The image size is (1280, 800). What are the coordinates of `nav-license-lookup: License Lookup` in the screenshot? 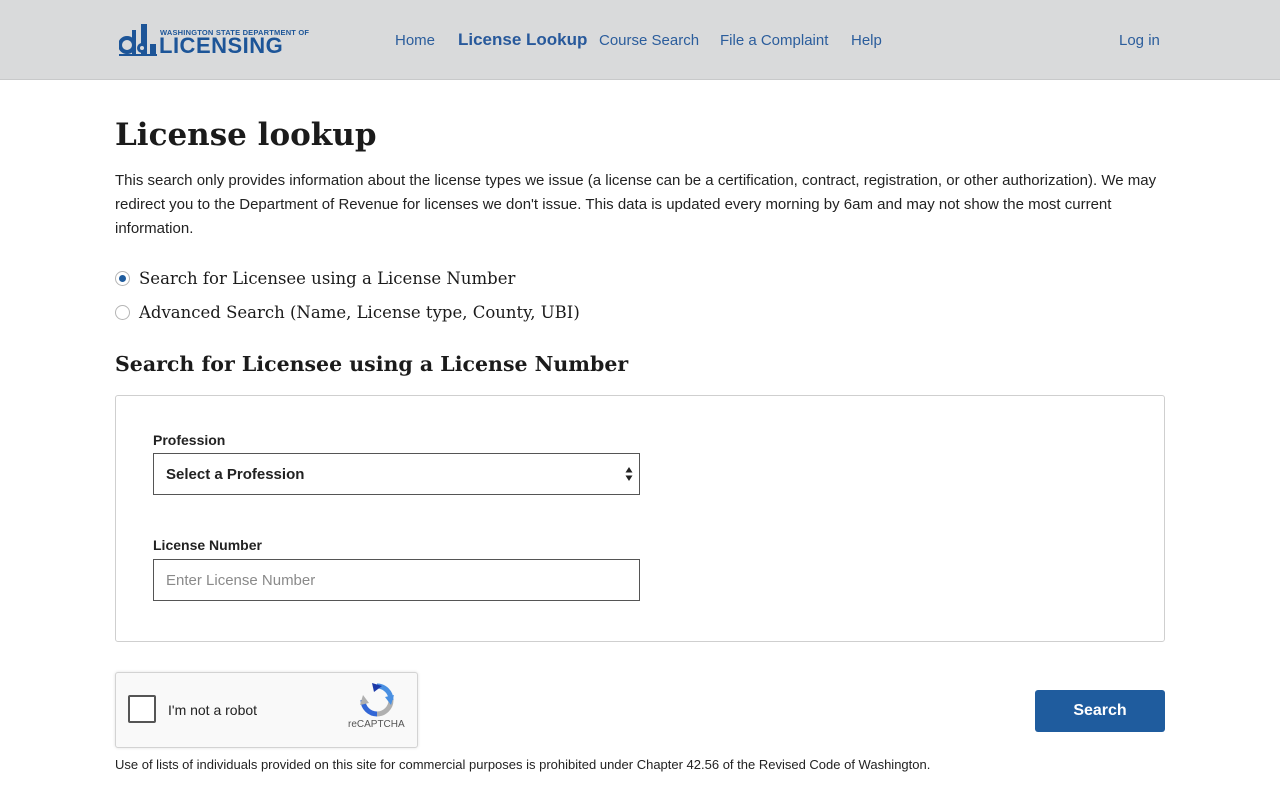 It's located at (522, 40).